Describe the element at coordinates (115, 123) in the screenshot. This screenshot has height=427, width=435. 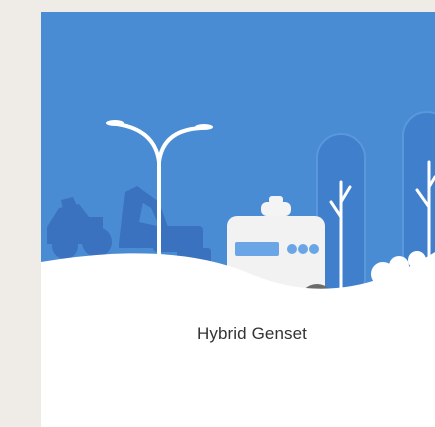
I see `lamp-head-left` at that location.